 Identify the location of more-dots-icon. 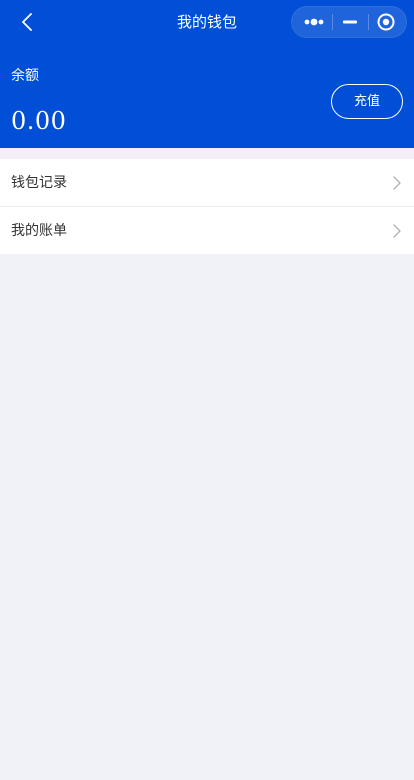
(314, 22).